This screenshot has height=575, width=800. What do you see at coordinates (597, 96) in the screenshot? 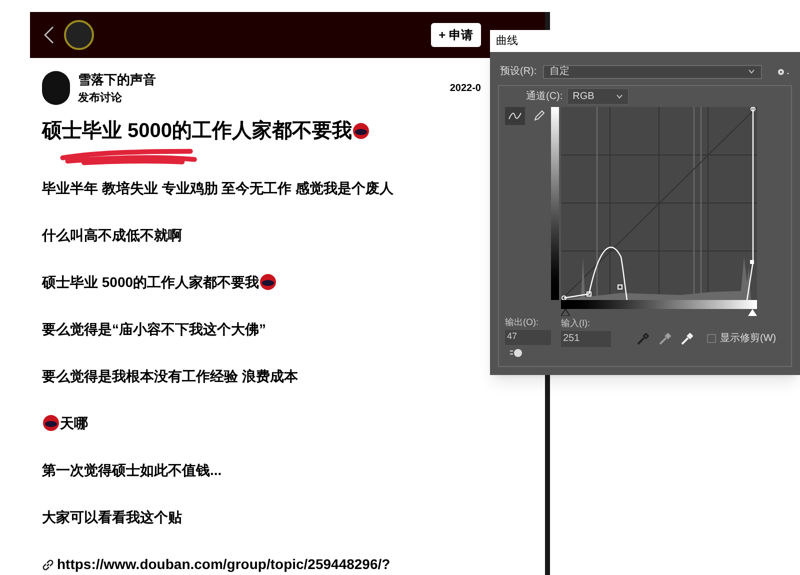
I see `channel-dropdown: RGB` at bounding box center [597, 96].